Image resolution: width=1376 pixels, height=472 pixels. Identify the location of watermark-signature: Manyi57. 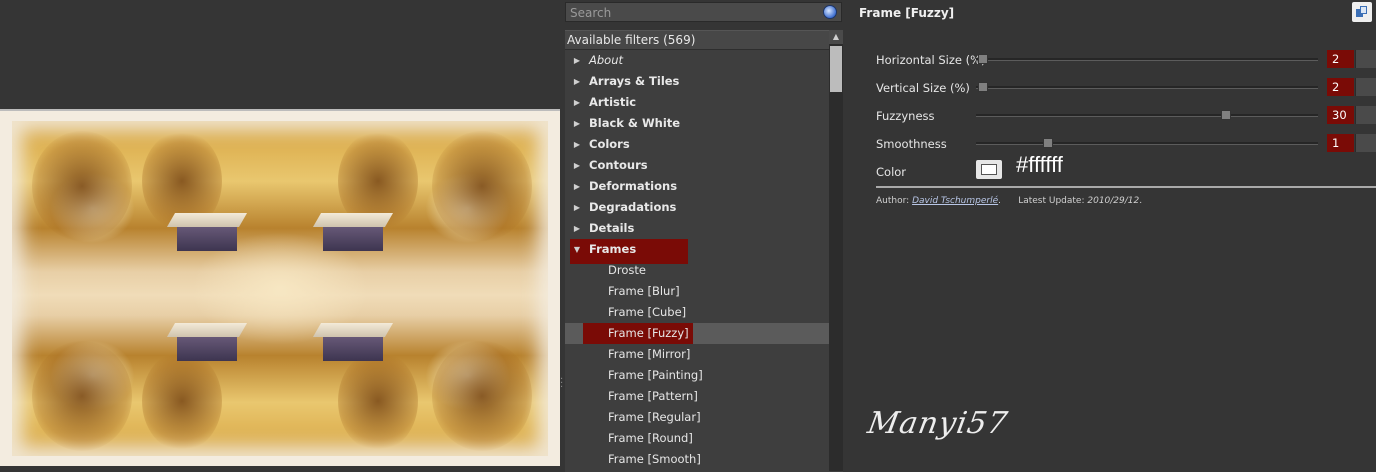
(937, 423).